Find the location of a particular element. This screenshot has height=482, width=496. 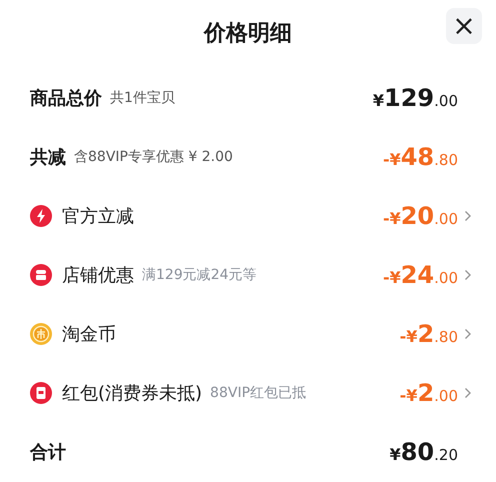

amount: ¥129.00 is located at coordinates (415, 98).